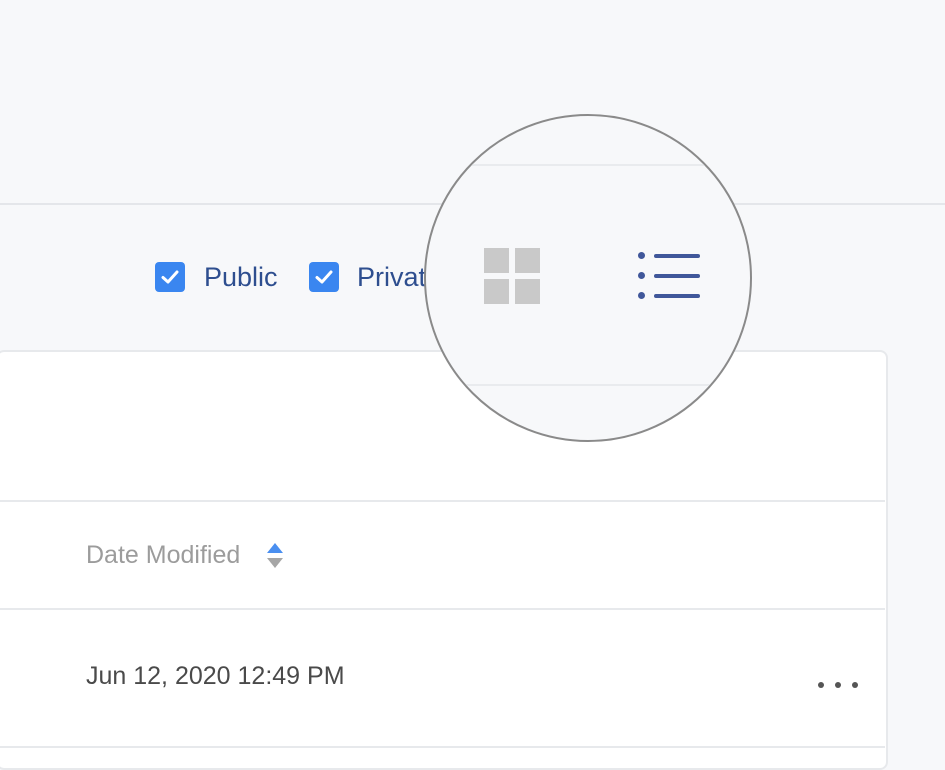  What do you see at coordinates (669, 276) in the screenshot?
I see `list-view-icon` at bounding box center [669, 276].